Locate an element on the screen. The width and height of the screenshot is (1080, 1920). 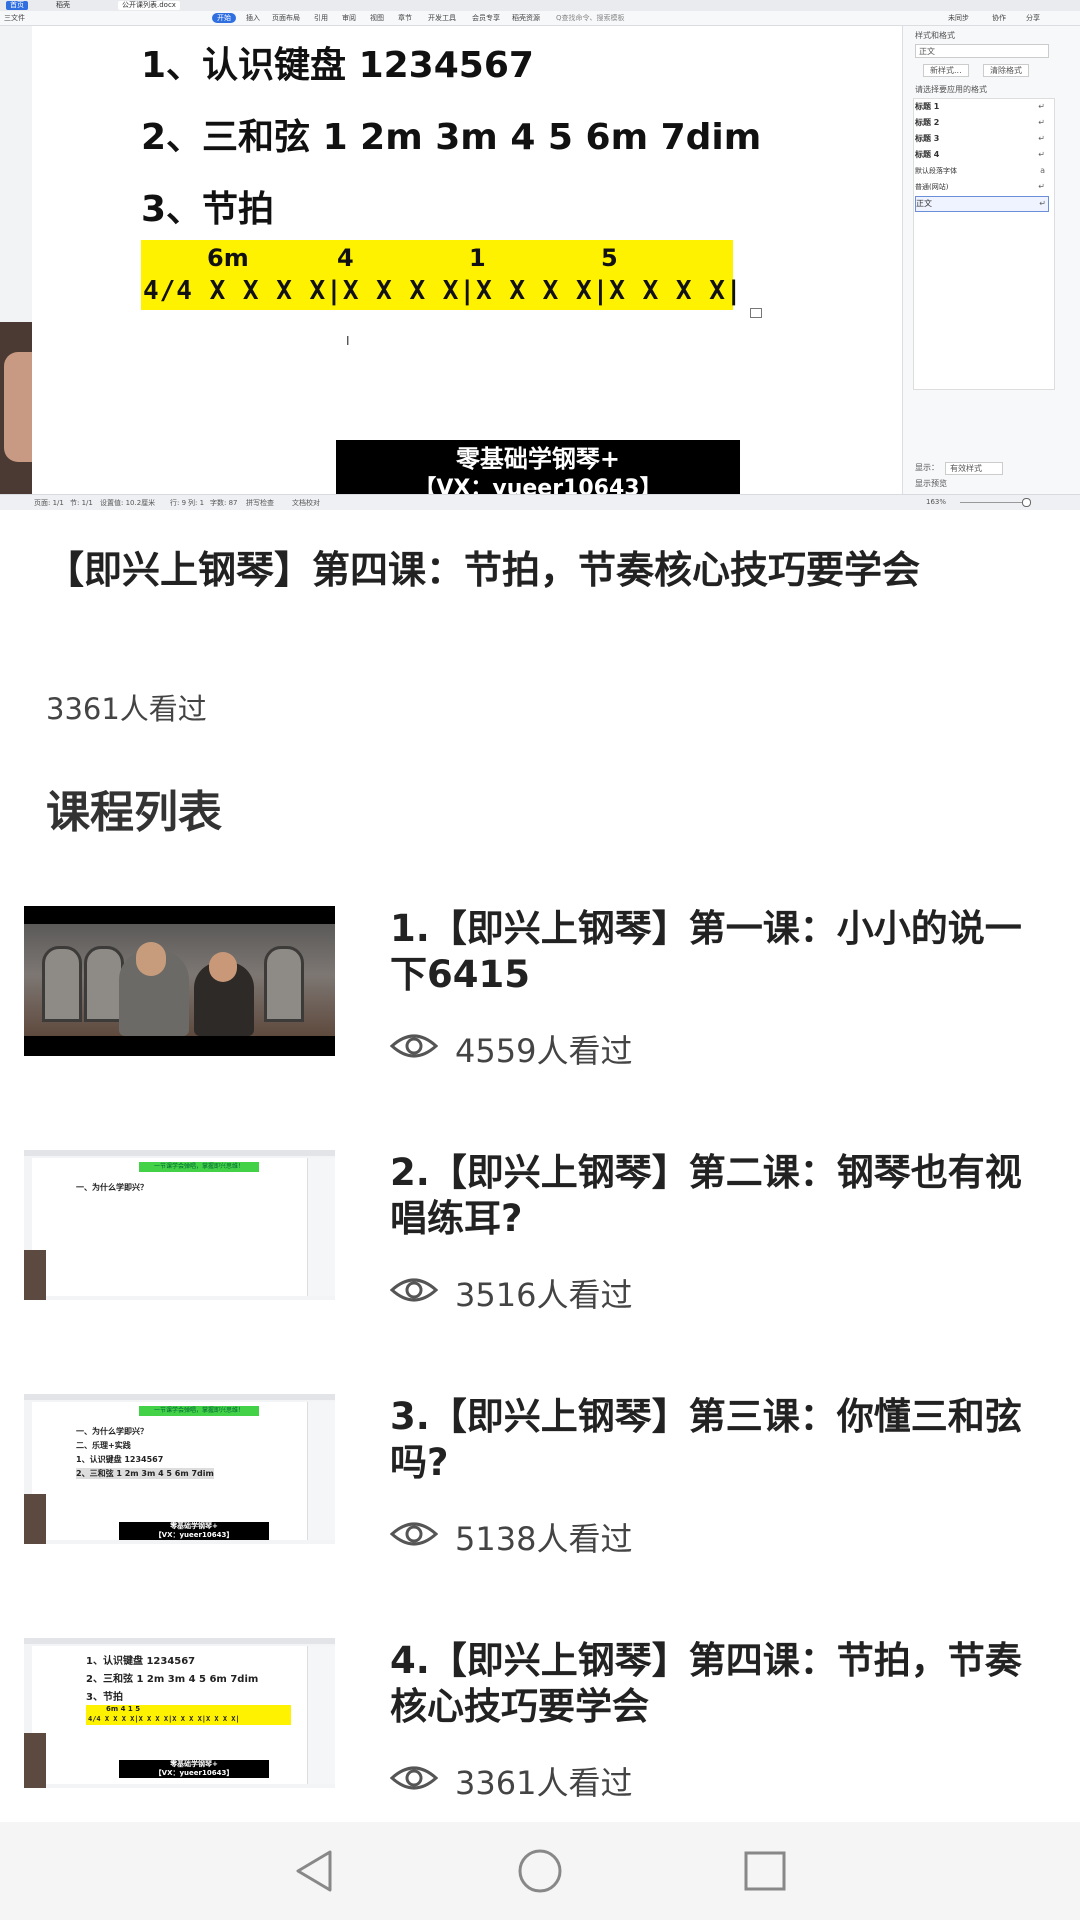
home-icon is located at coordinates (540, 1871).